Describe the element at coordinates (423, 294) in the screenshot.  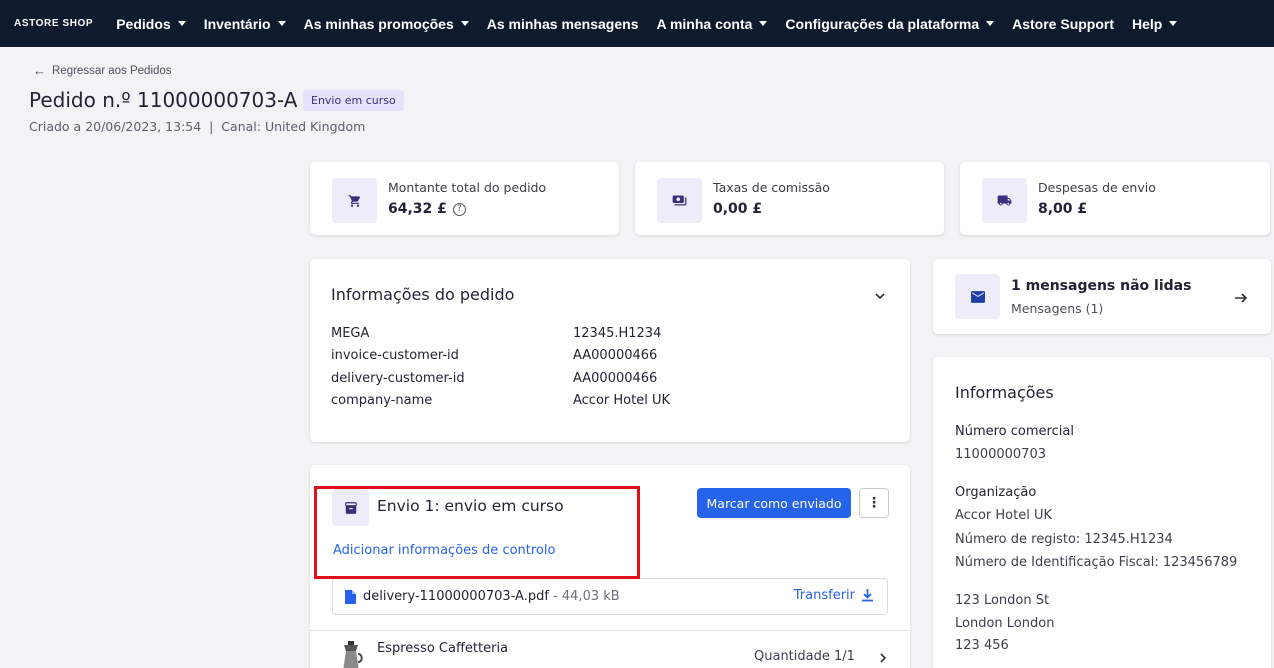
I see `order-info-title: Informações do pedido` at that location.